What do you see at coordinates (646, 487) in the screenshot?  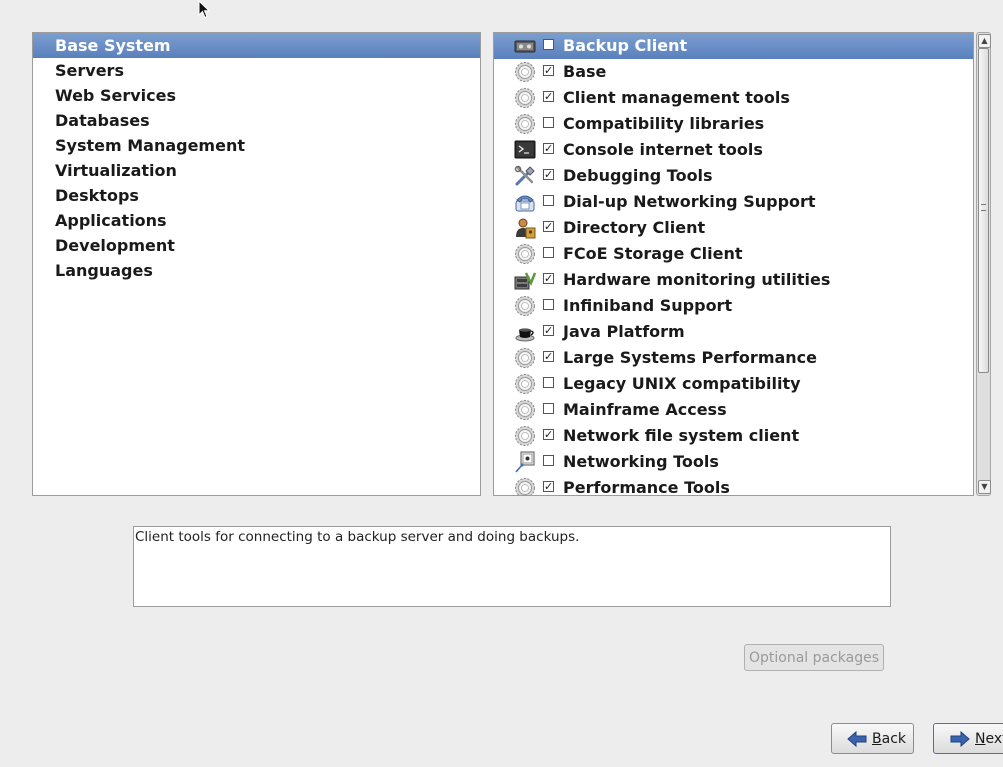 I see `group-label: Performance Tools` at bounding box center [646, 487].